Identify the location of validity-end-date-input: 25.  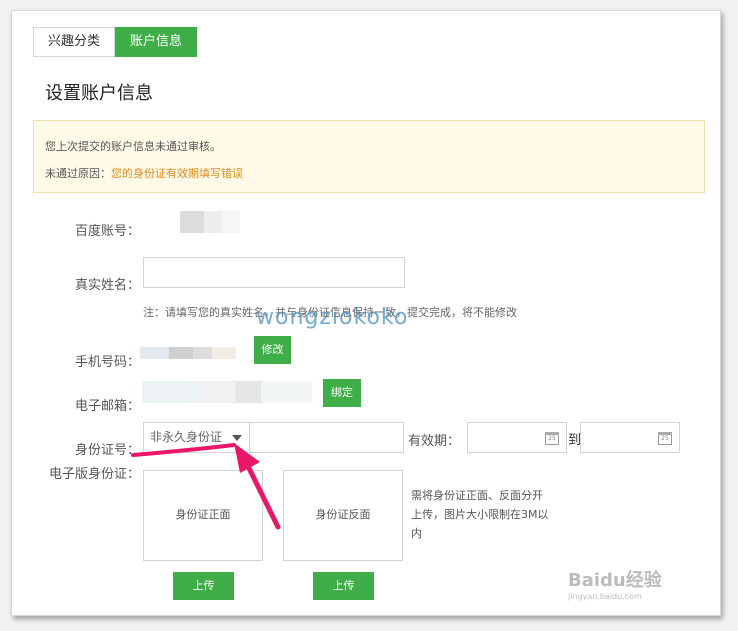
(630, 437).